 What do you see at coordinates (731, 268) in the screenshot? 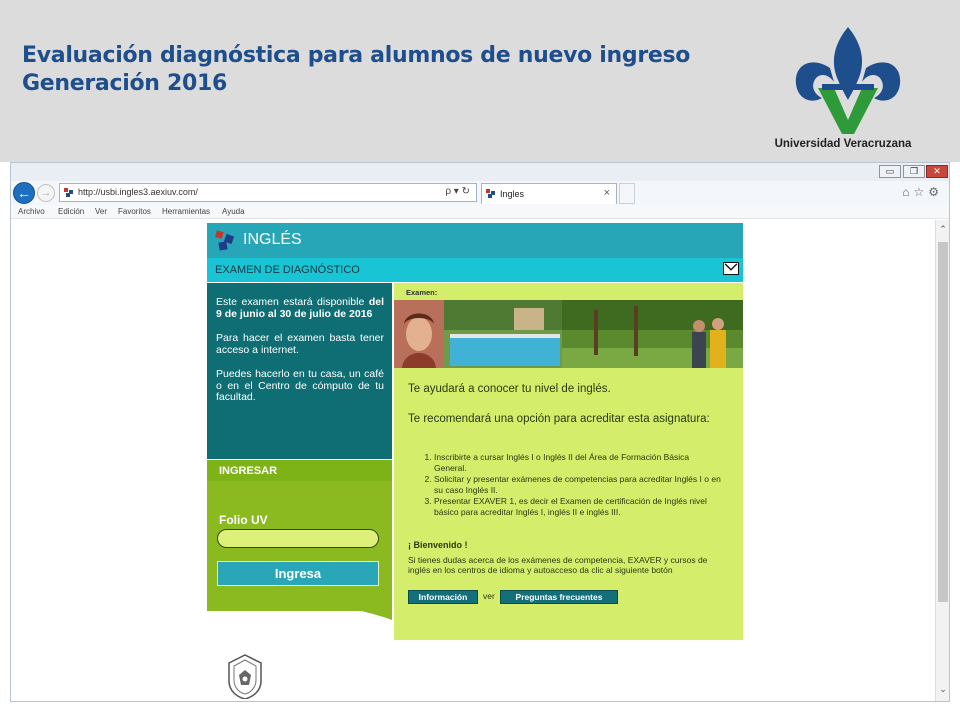
I see `mail-icon` at bounding box center [731, 268].